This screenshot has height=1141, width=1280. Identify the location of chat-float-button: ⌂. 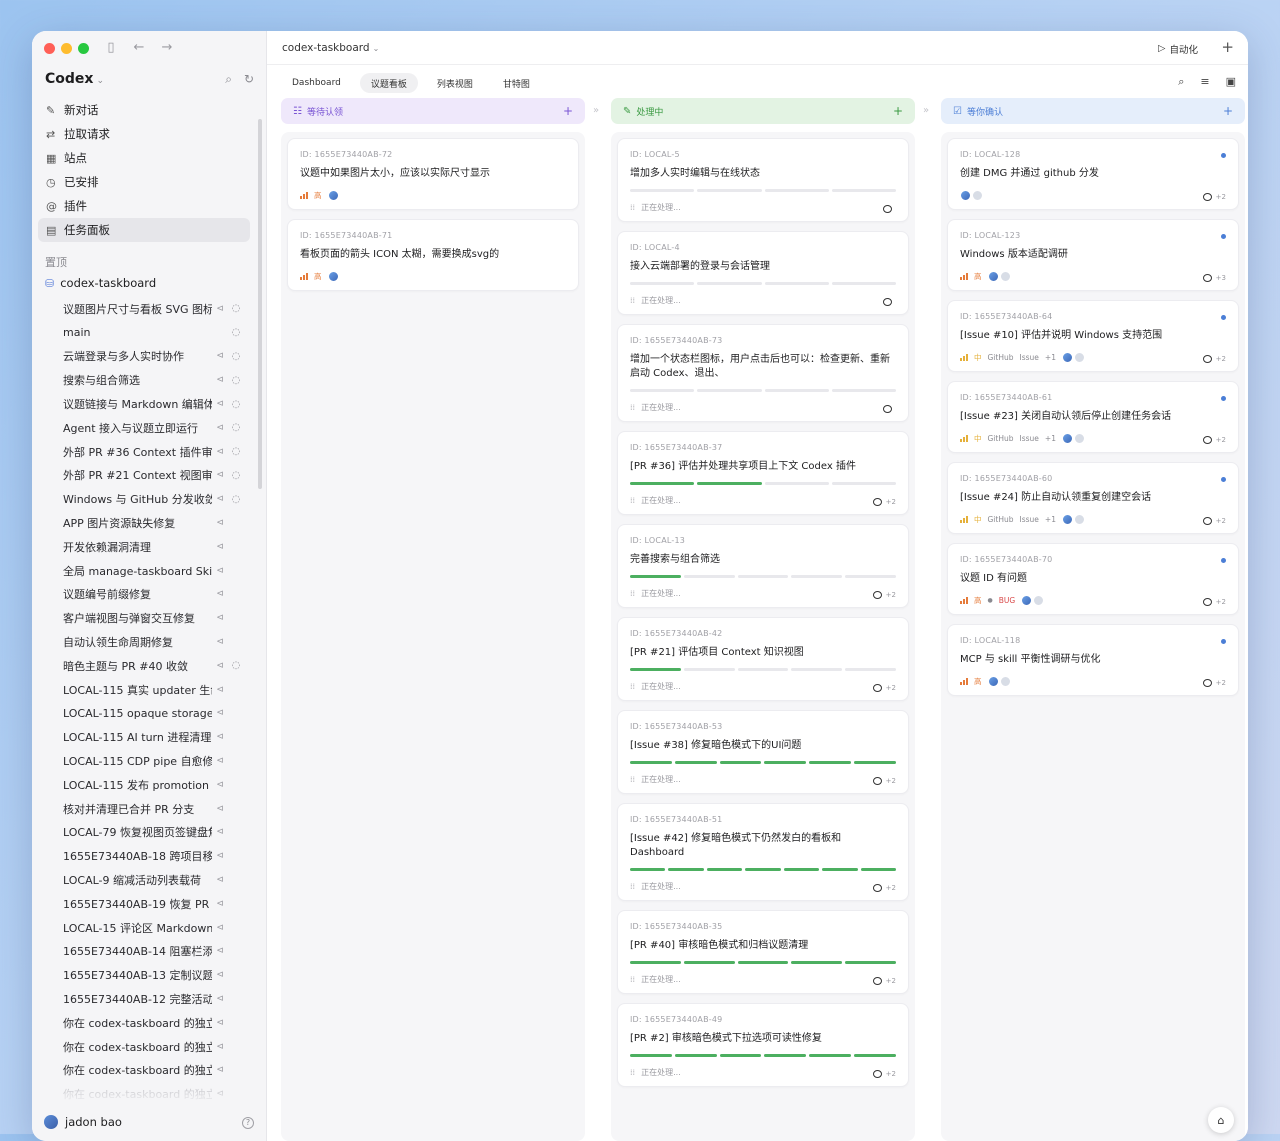
(1221, 1120).